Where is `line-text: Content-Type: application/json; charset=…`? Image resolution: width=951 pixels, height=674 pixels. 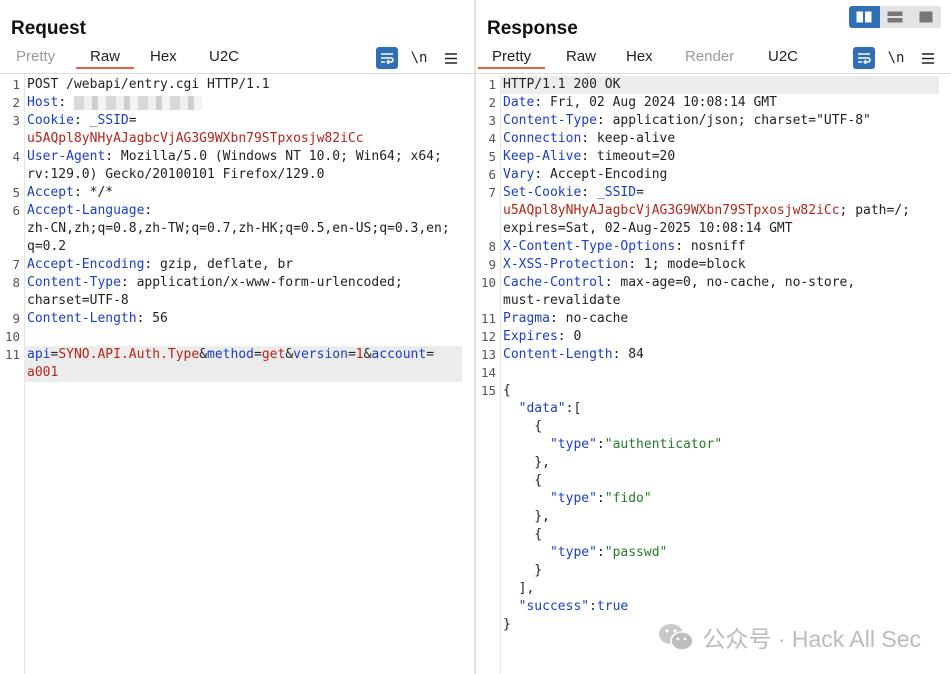
line-text: Content-Type: application/json; charset=… is located at coordinates (722, 121).